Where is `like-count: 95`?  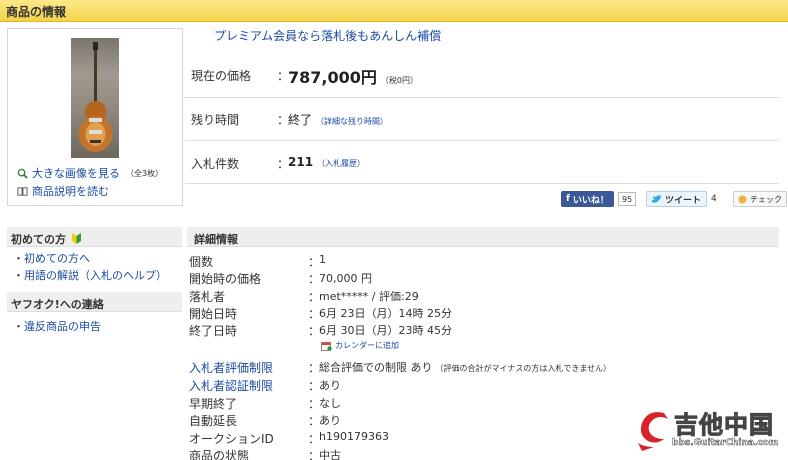 like-count: 95 is located at coordinates (627, 199).